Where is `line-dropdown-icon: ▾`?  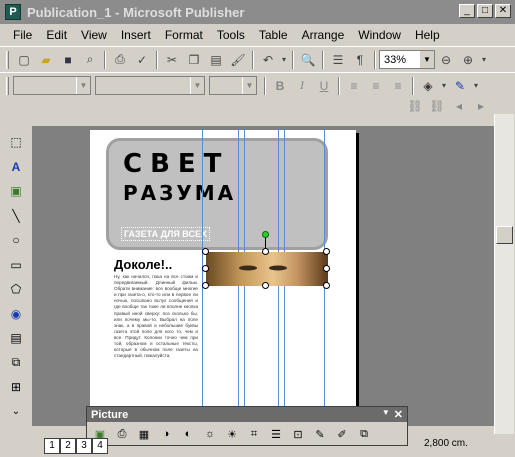 line-dropdown-icon: ▾ is located at coordinates (476, 86).